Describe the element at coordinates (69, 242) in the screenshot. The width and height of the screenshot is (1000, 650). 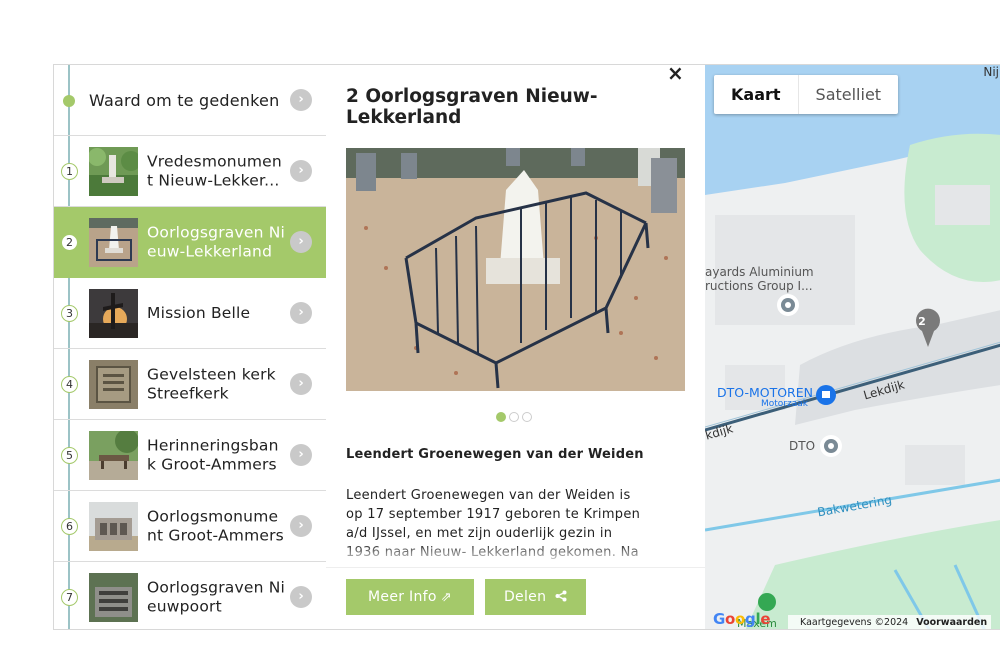
I see `item-number: 2` at that location.